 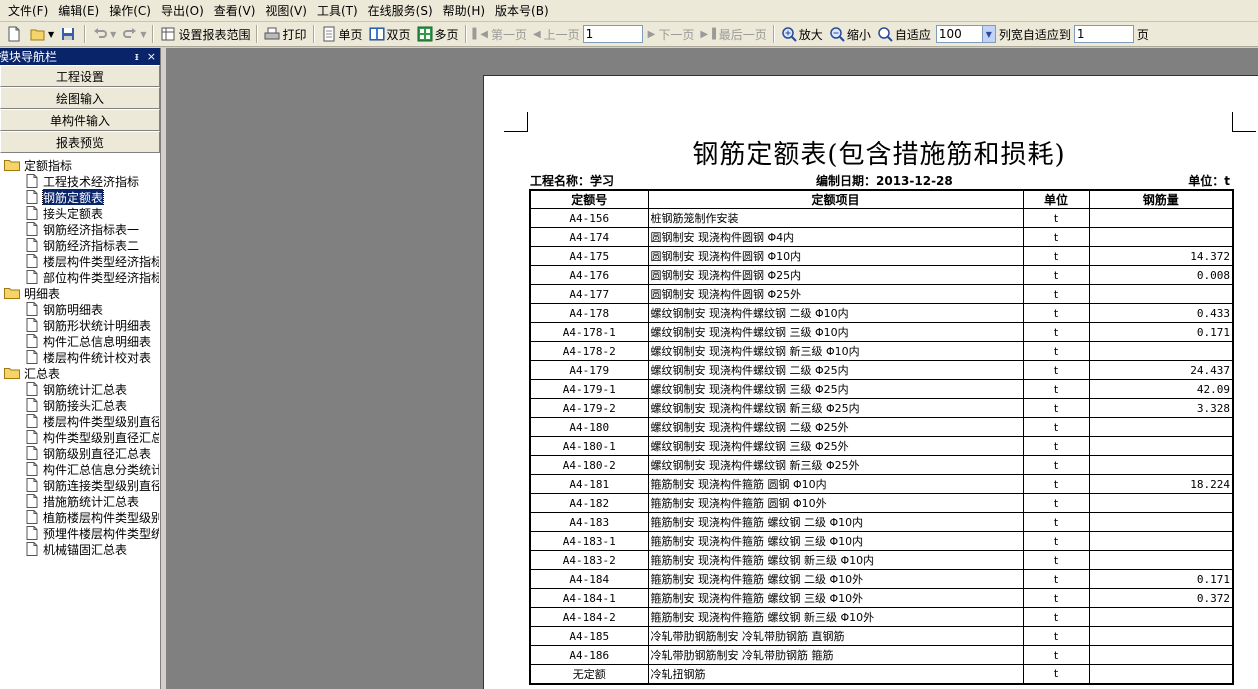 What do you see at coordinates (671, 34) in the screenshot?
I see `next-page-button: ▶ 下一页` at bounding box center [671, 34].